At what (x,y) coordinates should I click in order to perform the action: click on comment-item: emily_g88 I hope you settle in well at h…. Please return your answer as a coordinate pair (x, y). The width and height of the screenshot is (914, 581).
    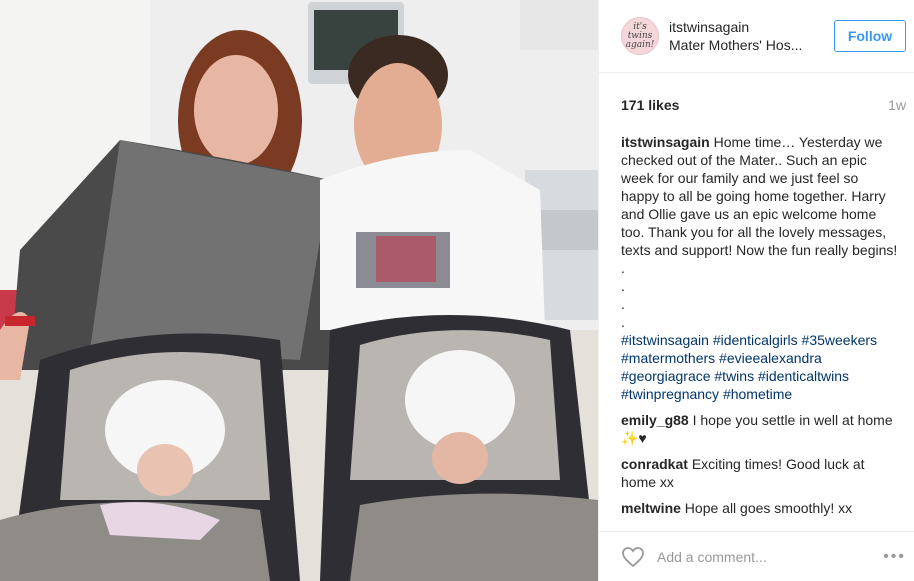
    Looking at the image, I should click on (760, 429).